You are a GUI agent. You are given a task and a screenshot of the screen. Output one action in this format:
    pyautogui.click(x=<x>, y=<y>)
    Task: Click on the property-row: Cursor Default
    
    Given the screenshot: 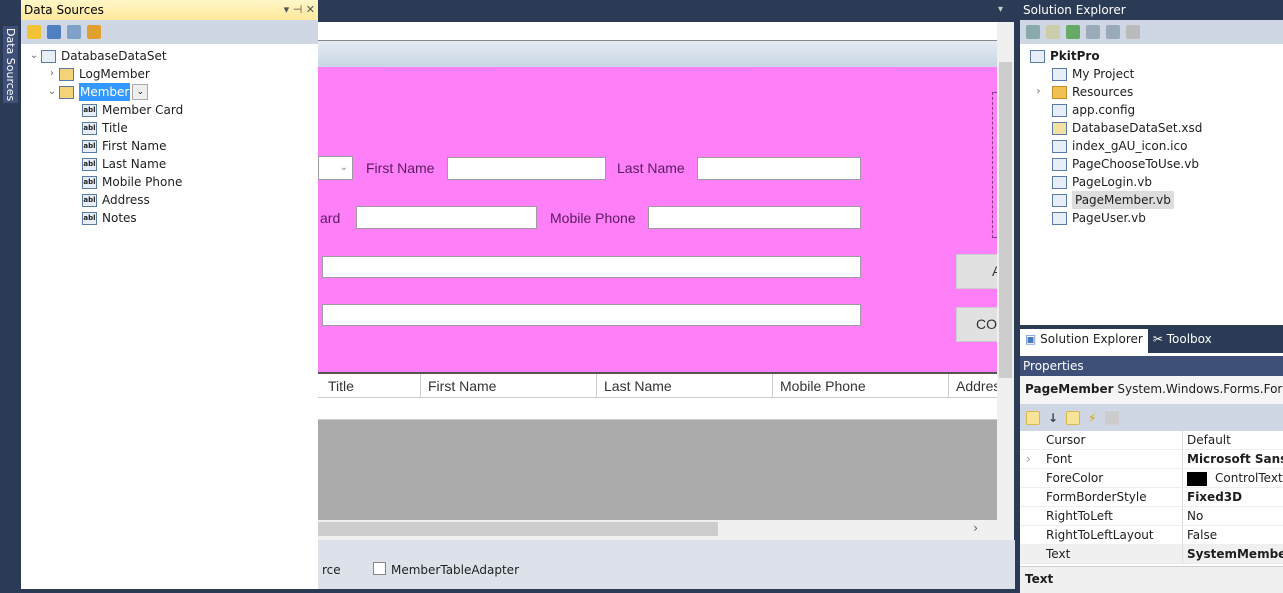 What is the action you would take?
    pyautogui.click(x=1151, y=440)
    